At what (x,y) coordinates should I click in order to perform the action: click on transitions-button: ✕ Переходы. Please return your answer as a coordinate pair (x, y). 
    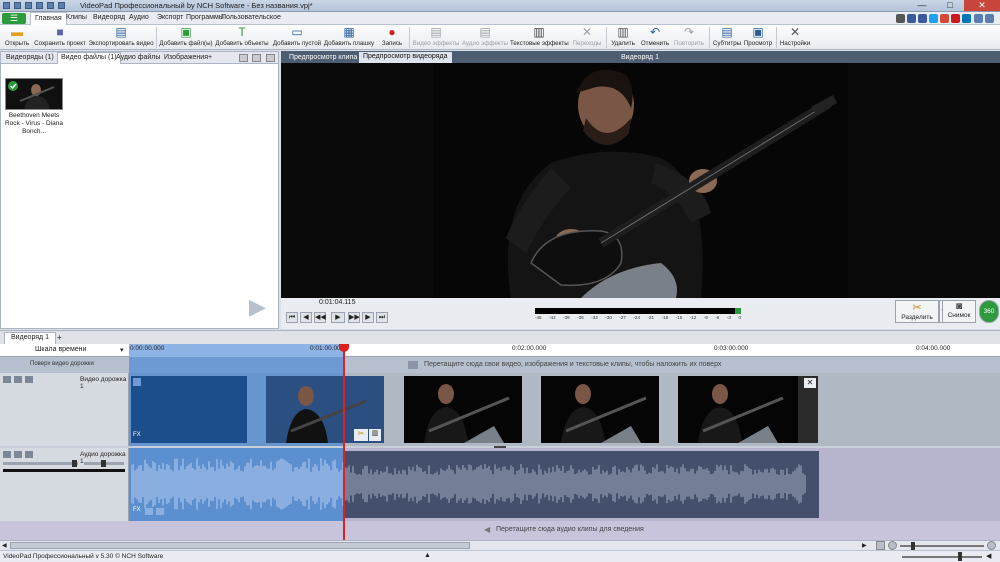
    Looking at the image, I should click on (587, 37).